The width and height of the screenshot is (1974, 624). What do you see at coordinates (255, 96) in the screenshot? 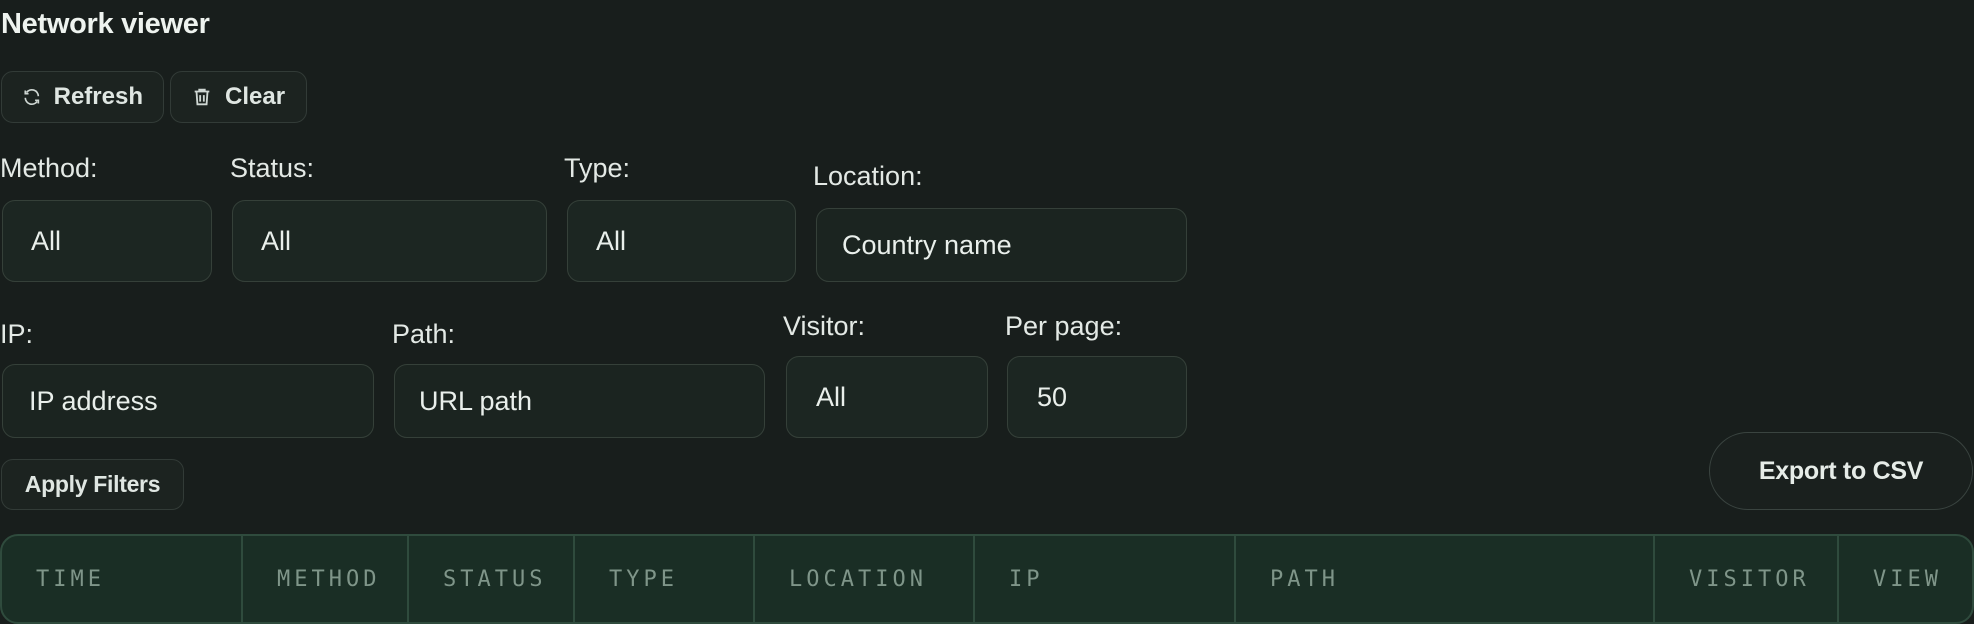
I see `clear-label: Clear` at bounding box center [255, 96].